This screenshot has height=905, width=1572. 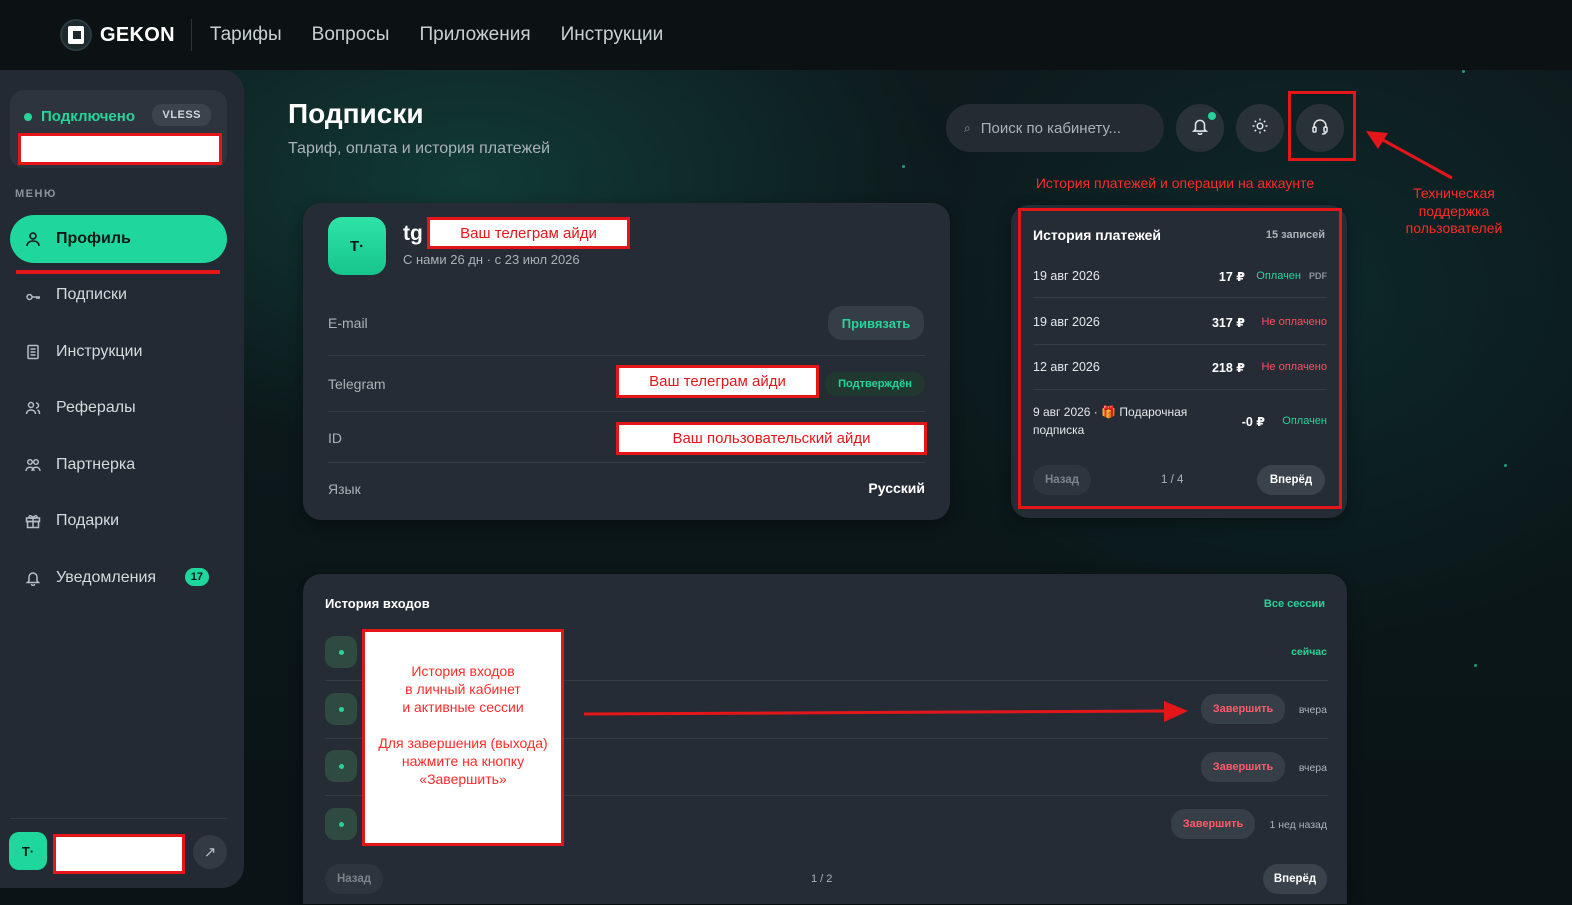 What do you see at coordinates (875, 384) in the screenshot?
I see `telegram-verified-badge: Подтверждён` at bounding box center [875, 384].